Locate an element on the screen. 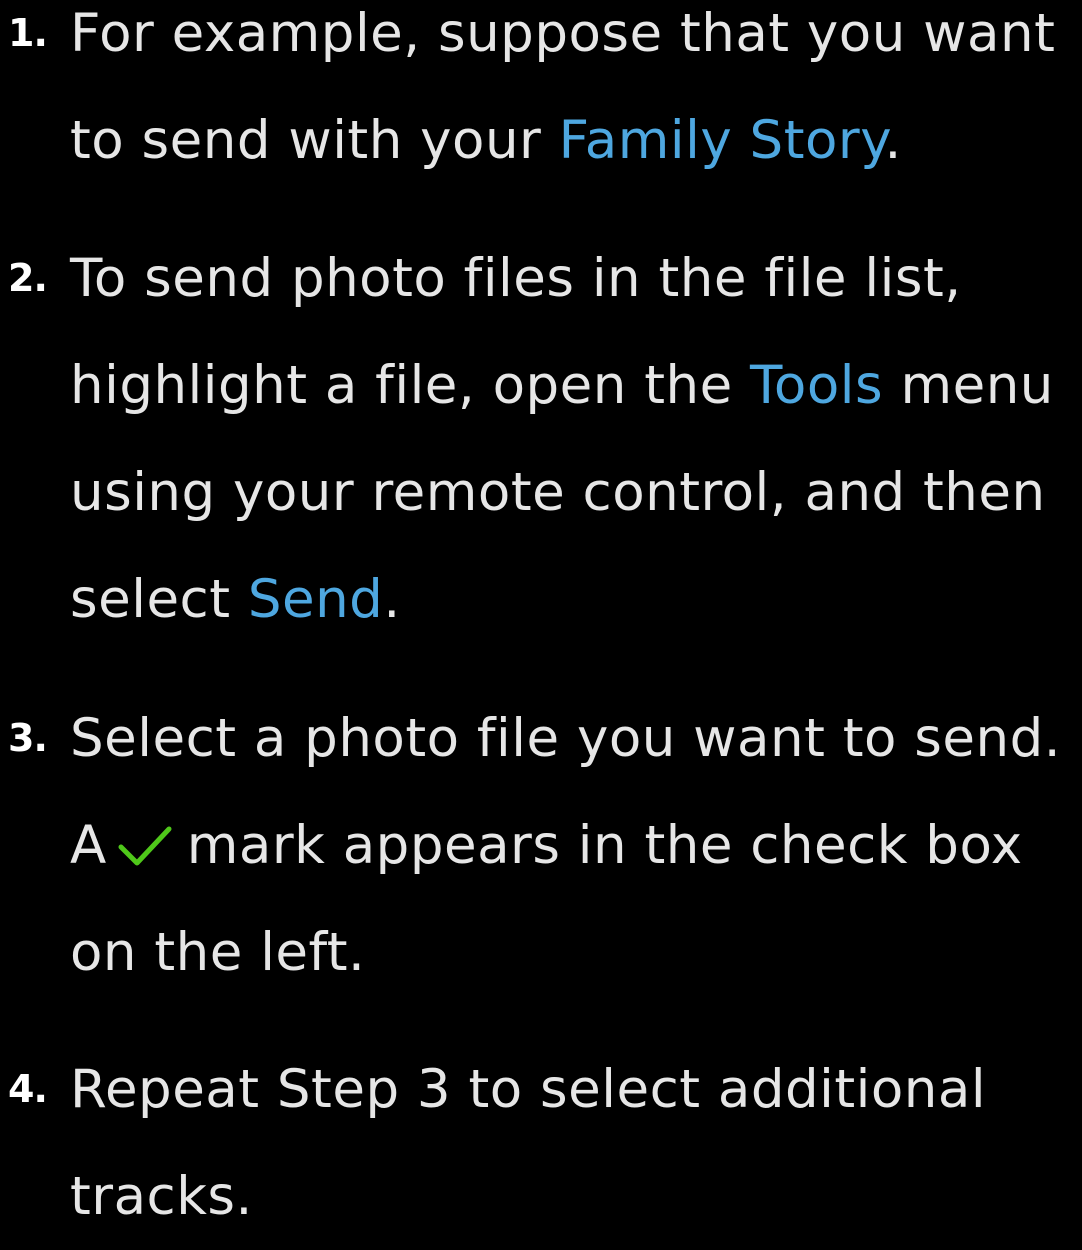 The image size is (1082, 1250). step-2-line-3: using your remote control, and then is located at coordinates (558, 492).